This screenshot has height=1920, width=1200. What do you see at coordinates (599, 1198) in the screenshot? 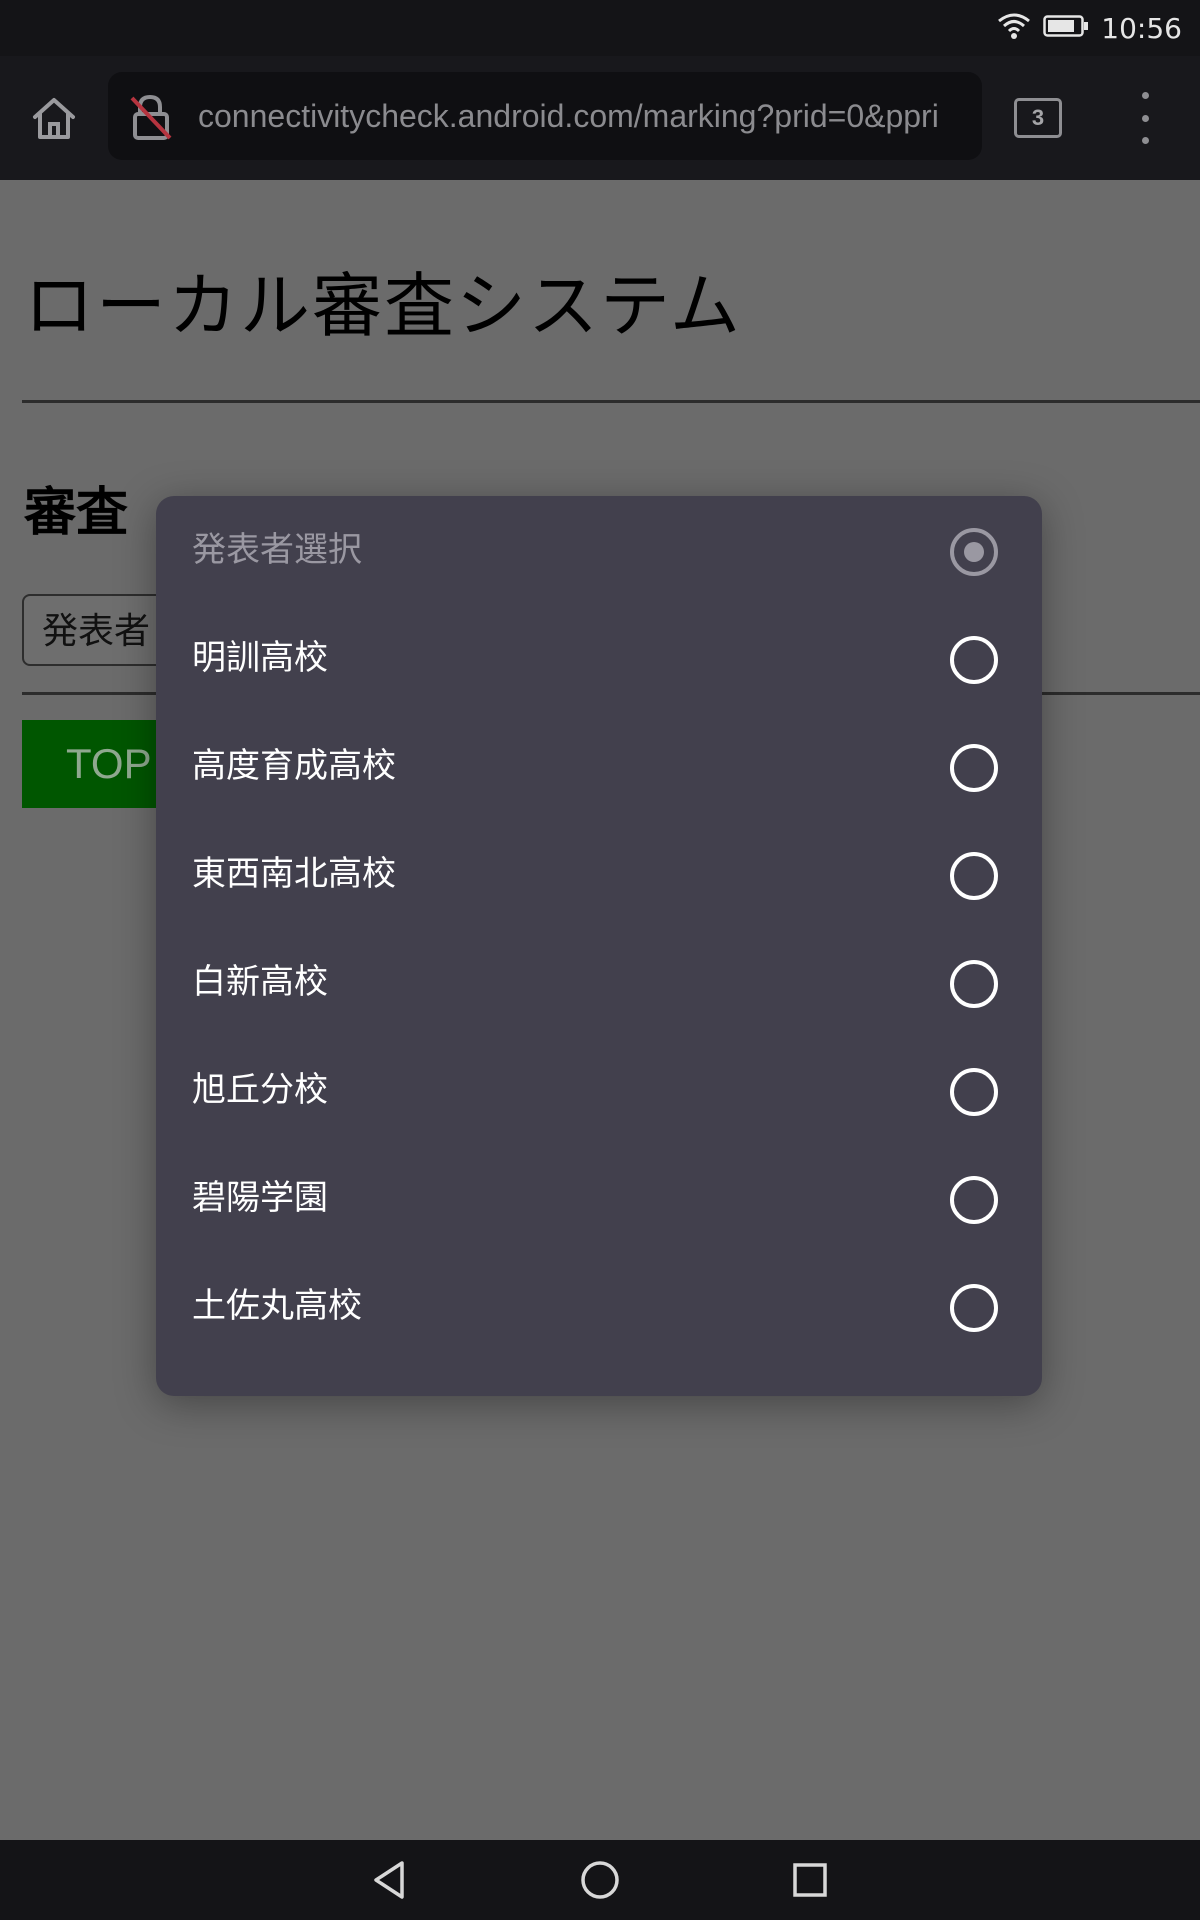
I see `dialog-option: 碧陽学園` at bounding box center [599, 1198].